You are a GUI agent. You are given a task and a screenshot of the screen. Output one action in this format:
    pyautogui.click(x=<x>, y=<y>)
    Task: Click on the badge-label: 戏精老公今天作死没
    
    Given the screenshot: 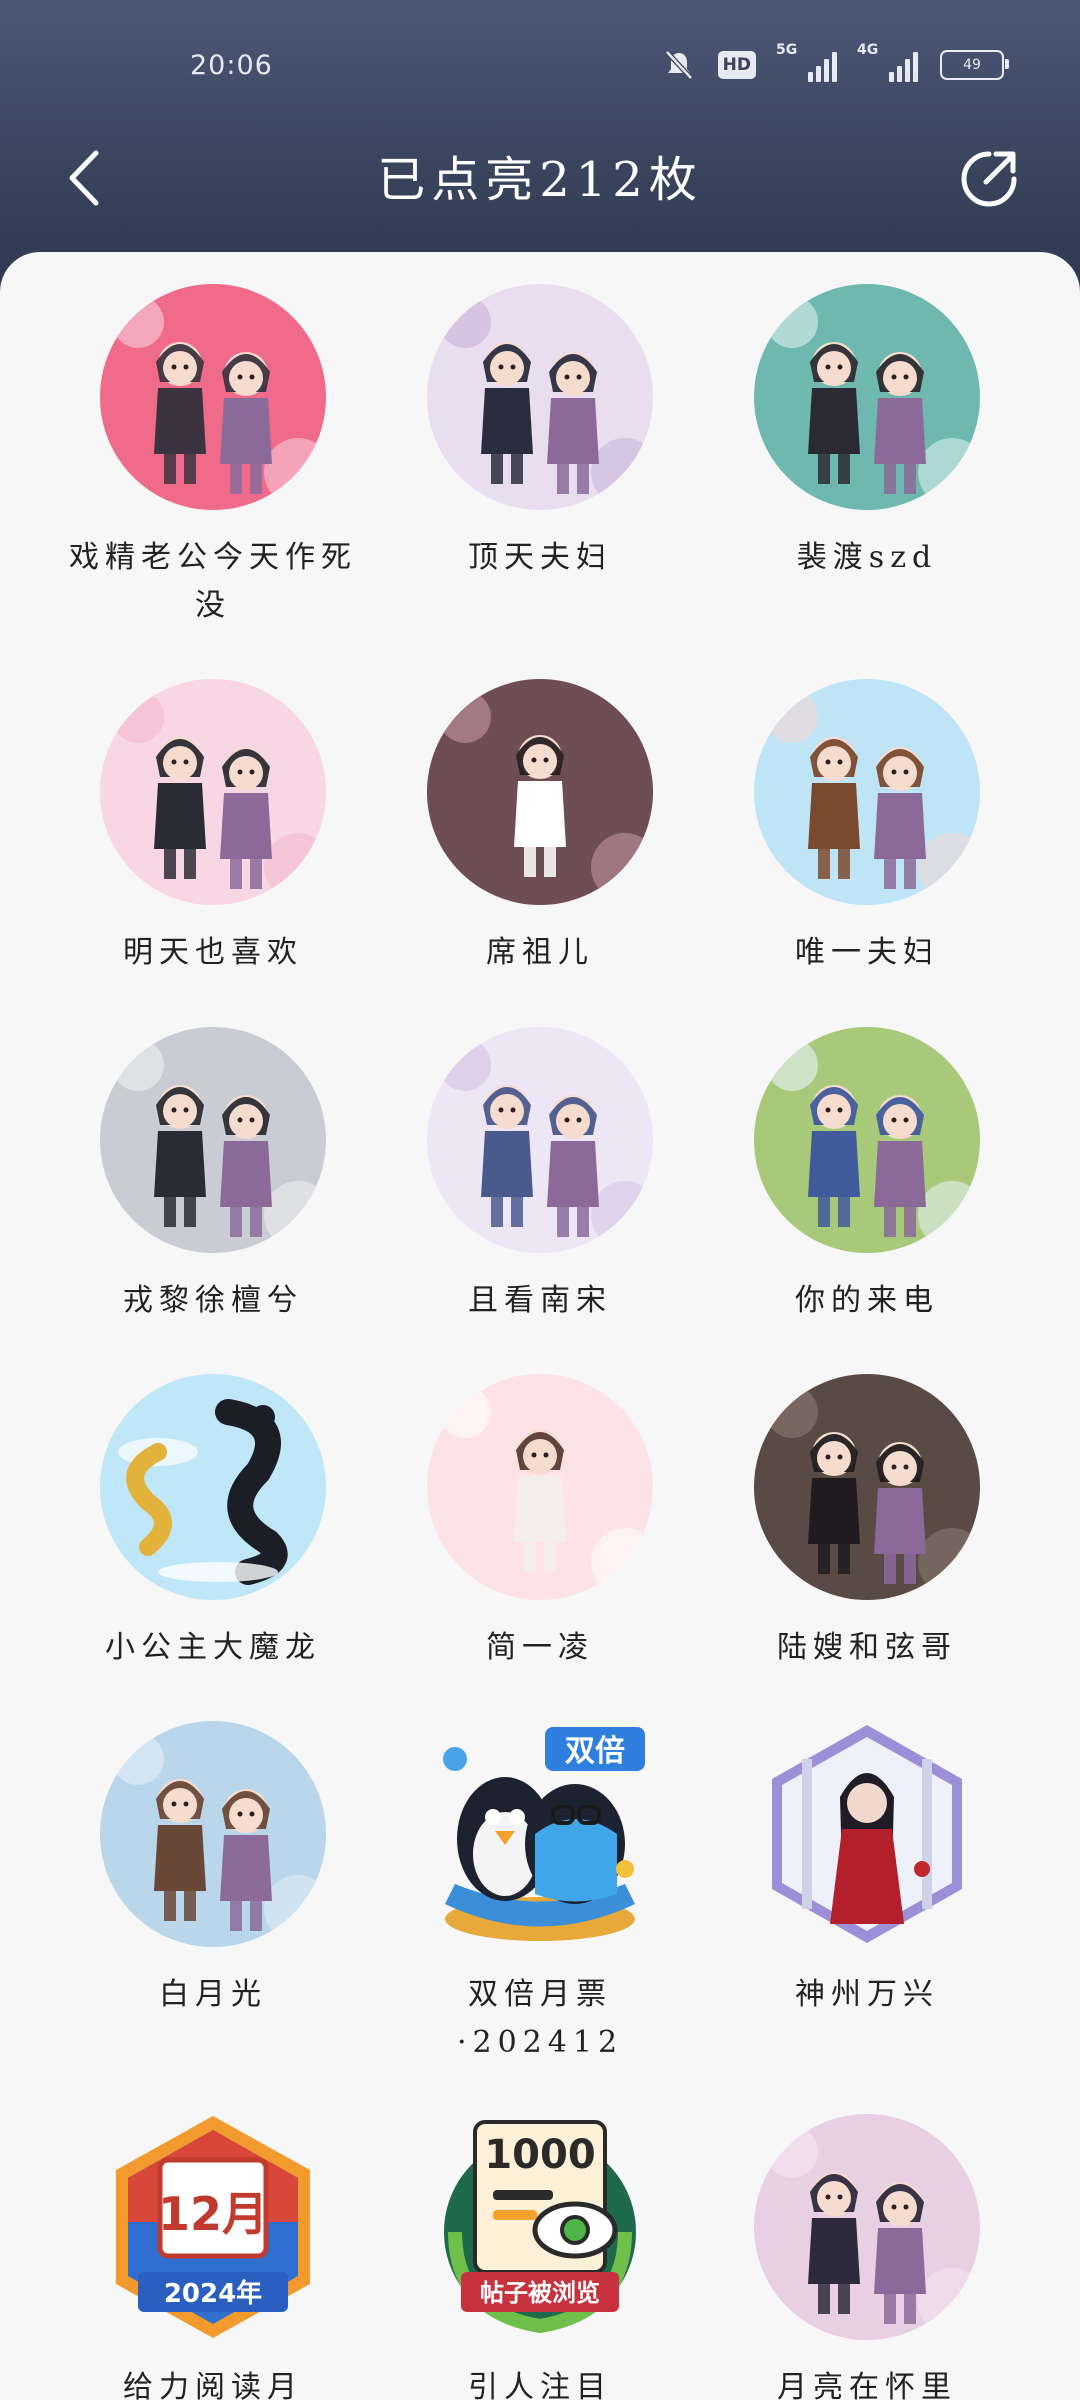 What is the action you would take?
    pyautogui.click(x=213, y=581)
    